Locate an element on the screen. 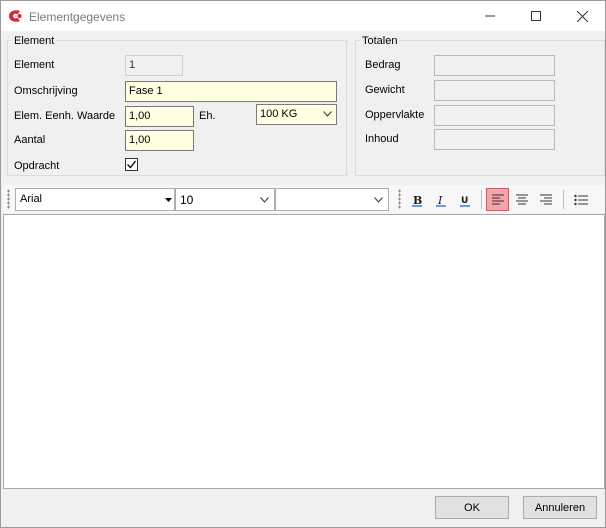  align-right-button is located at coordinates (545, 199).